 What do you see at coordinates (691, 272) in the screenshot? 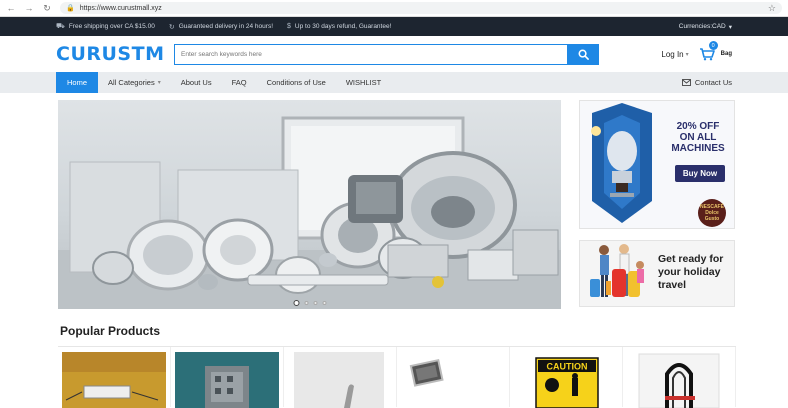
I see `holiday-travel-text: Get ready for your holiday travel` at bounding box center [691, 272].